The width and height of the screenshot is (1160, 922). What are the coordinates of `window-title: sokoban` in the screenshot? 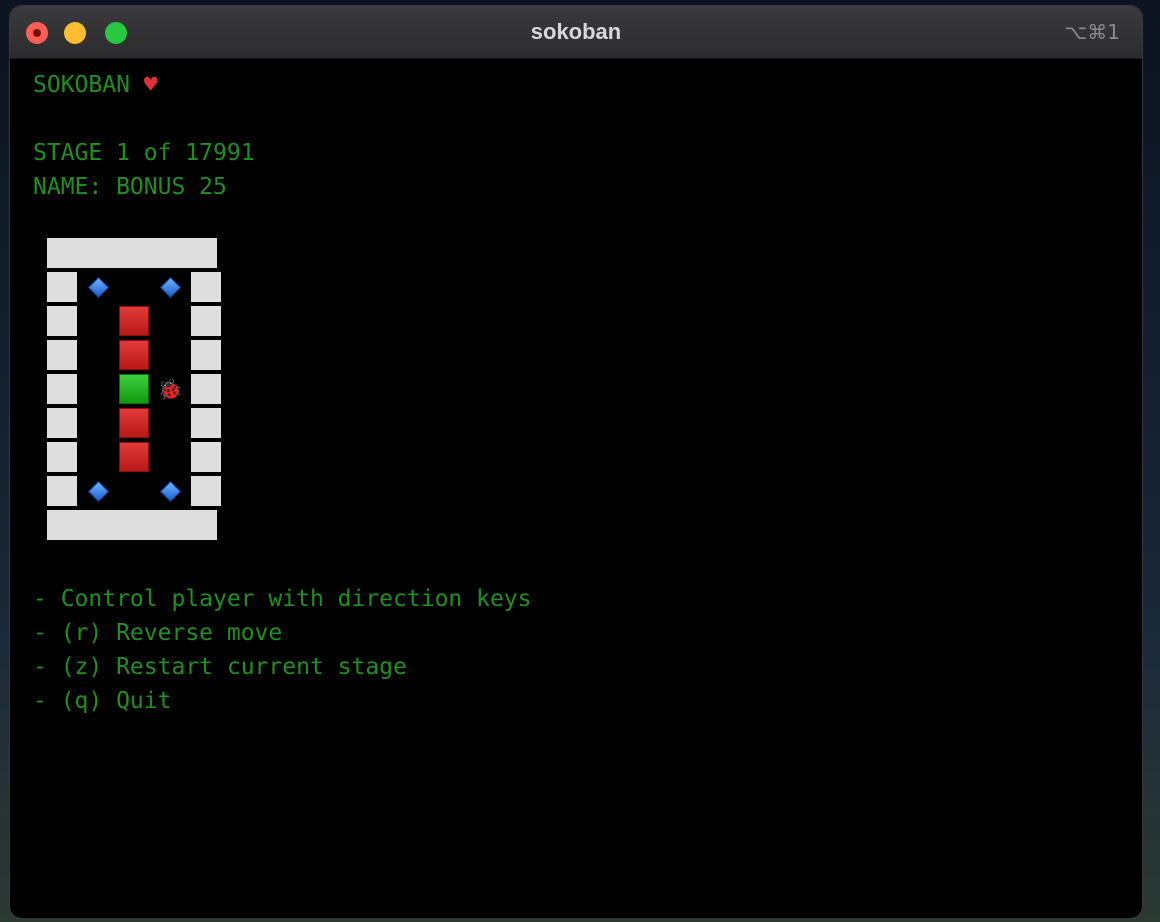 It's located at (576, 31).